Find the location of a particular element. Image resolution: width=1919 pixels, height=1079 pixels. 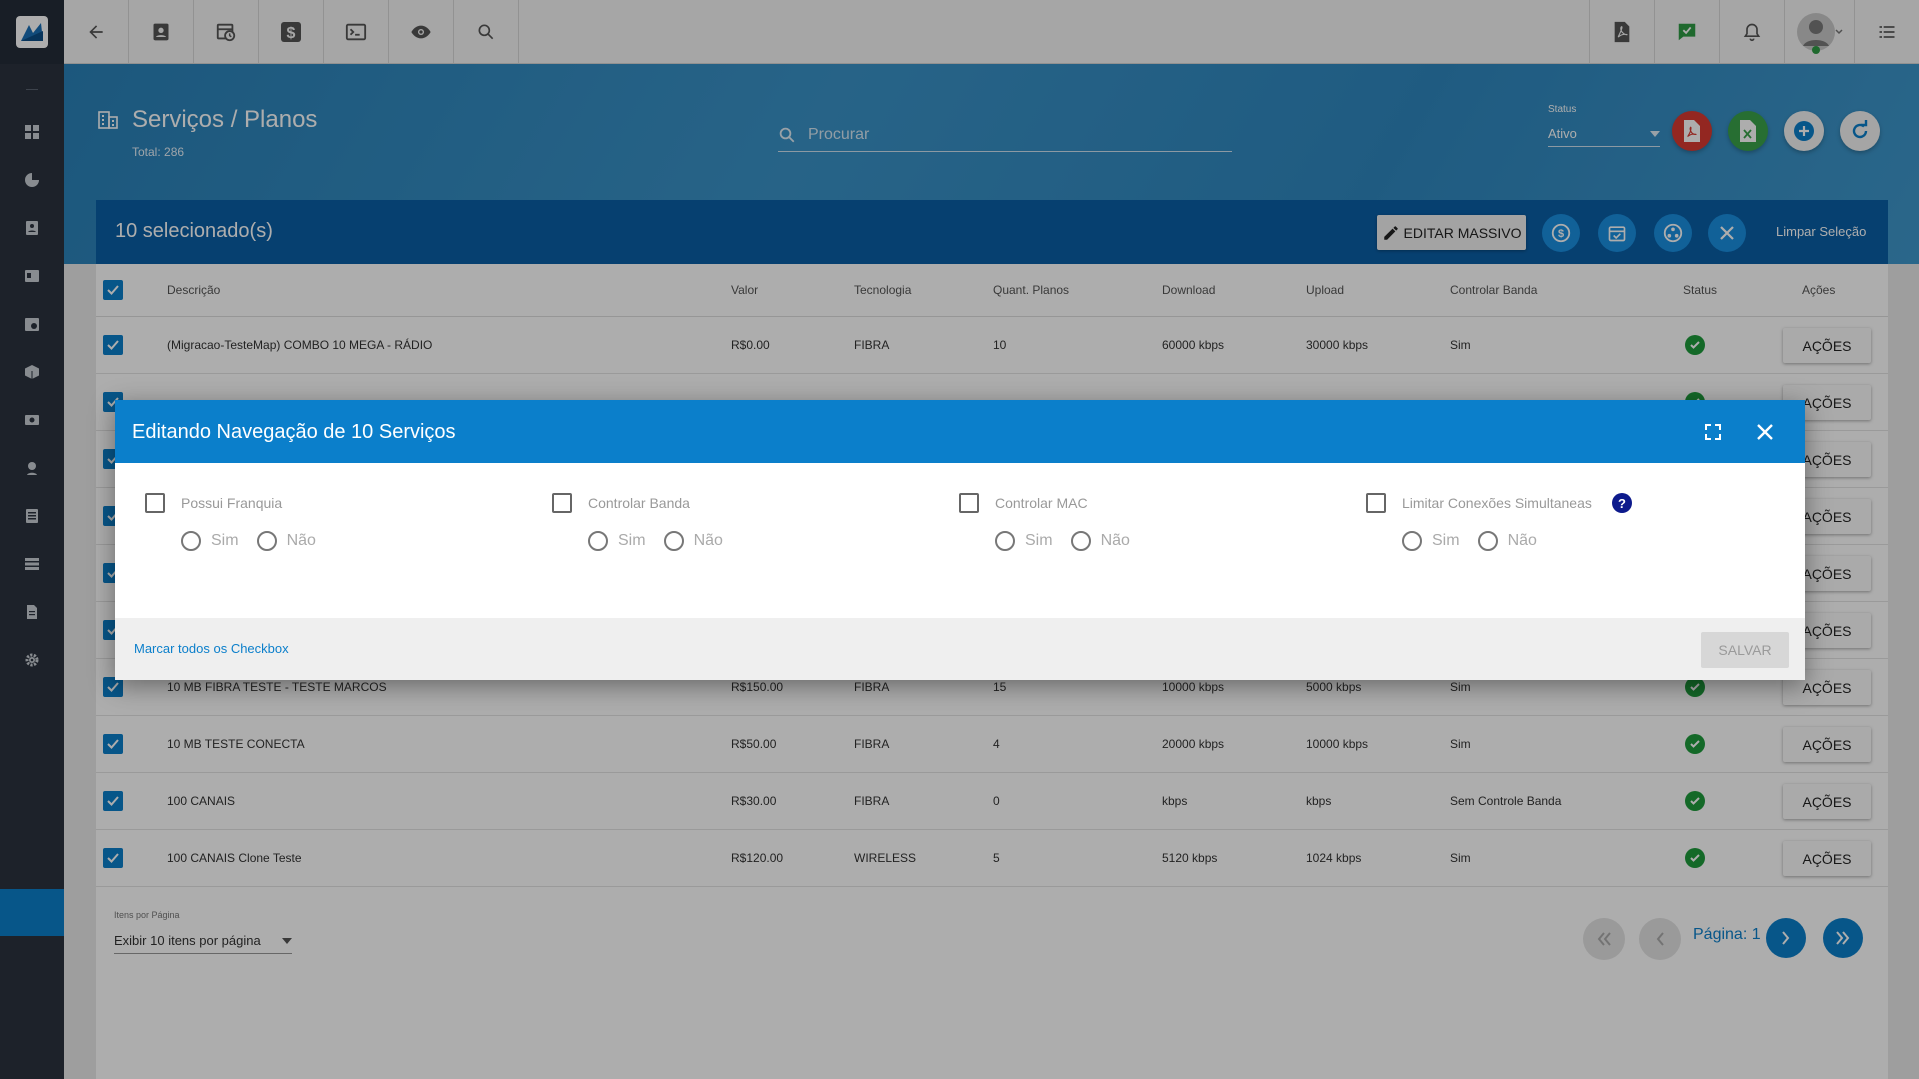

option-controlar-banda: Controlar Banda Sim Não is located at coordinates (752, 522).